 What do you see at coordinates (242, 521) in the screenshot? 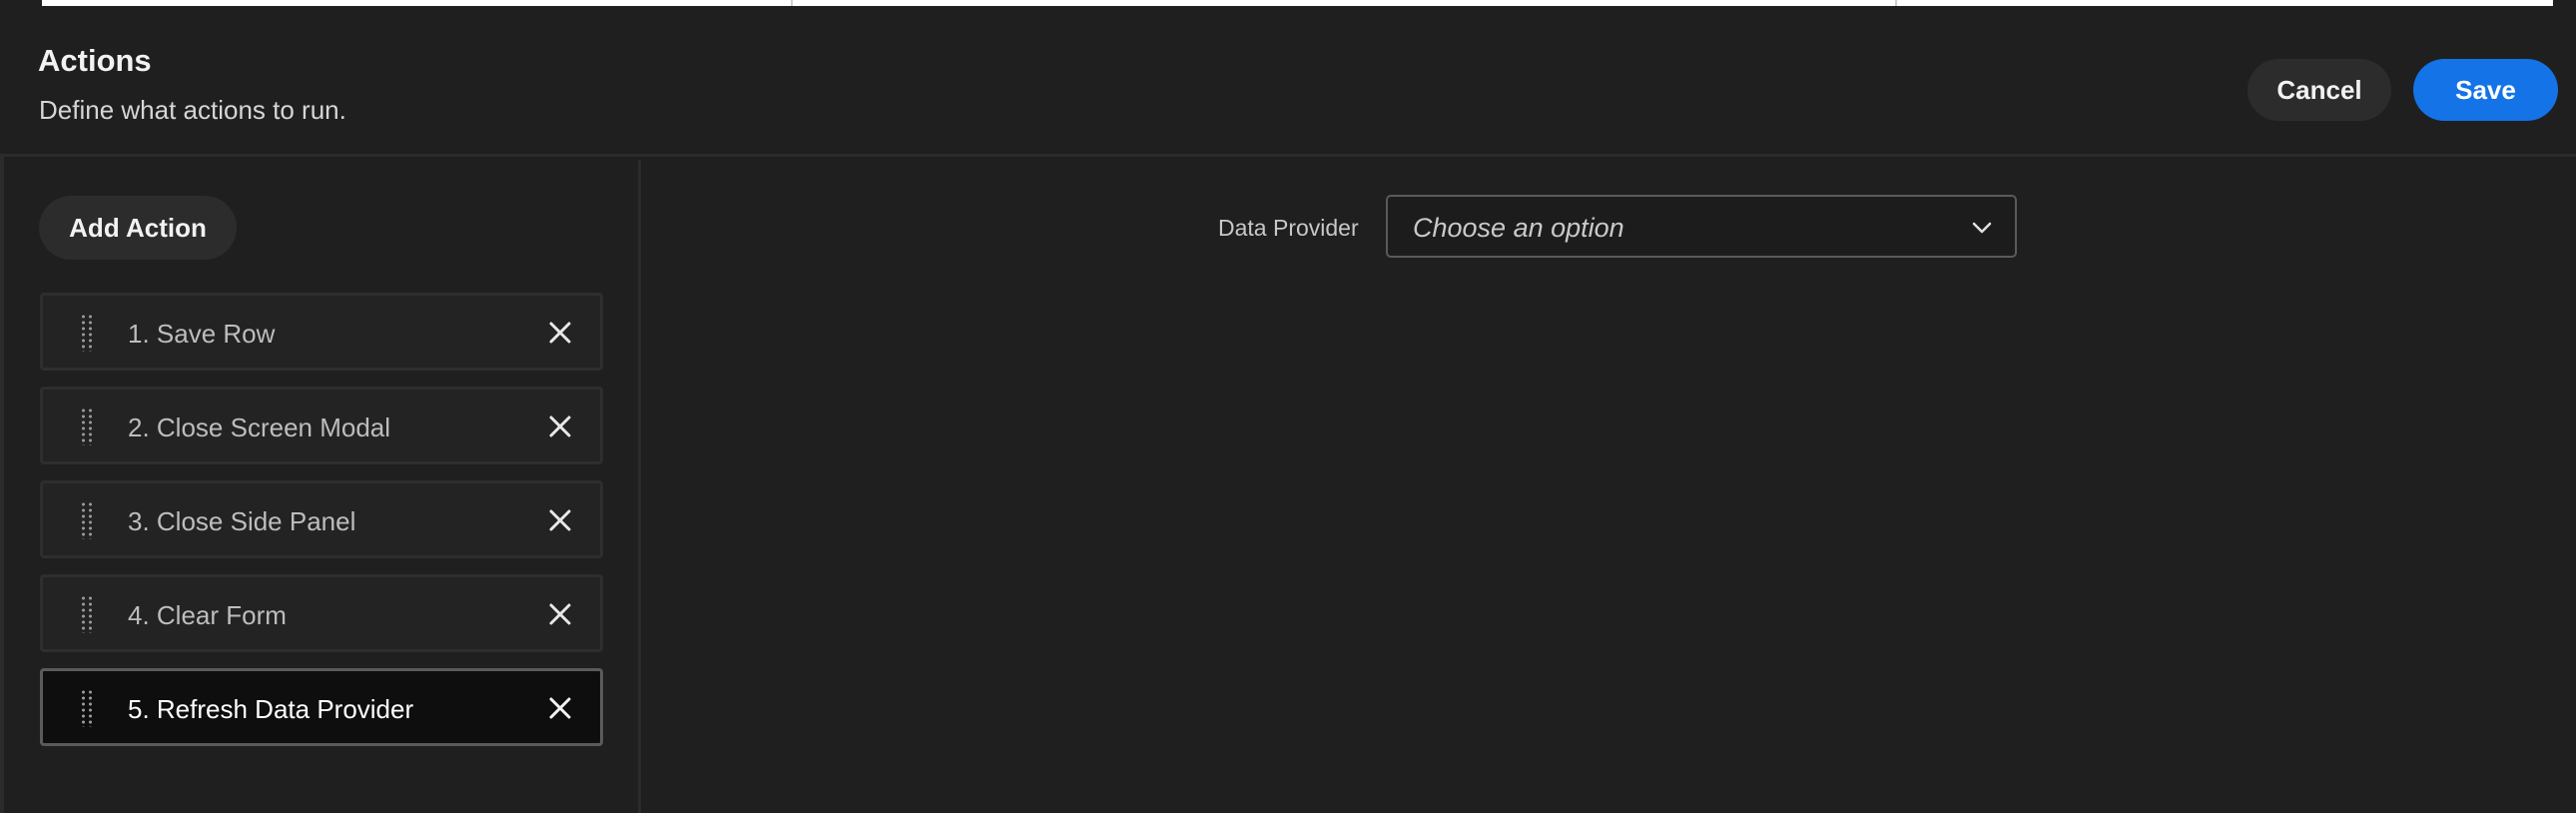
I see `action-item-label: 3. Close Side Panel` at bounding box center [242, 521].